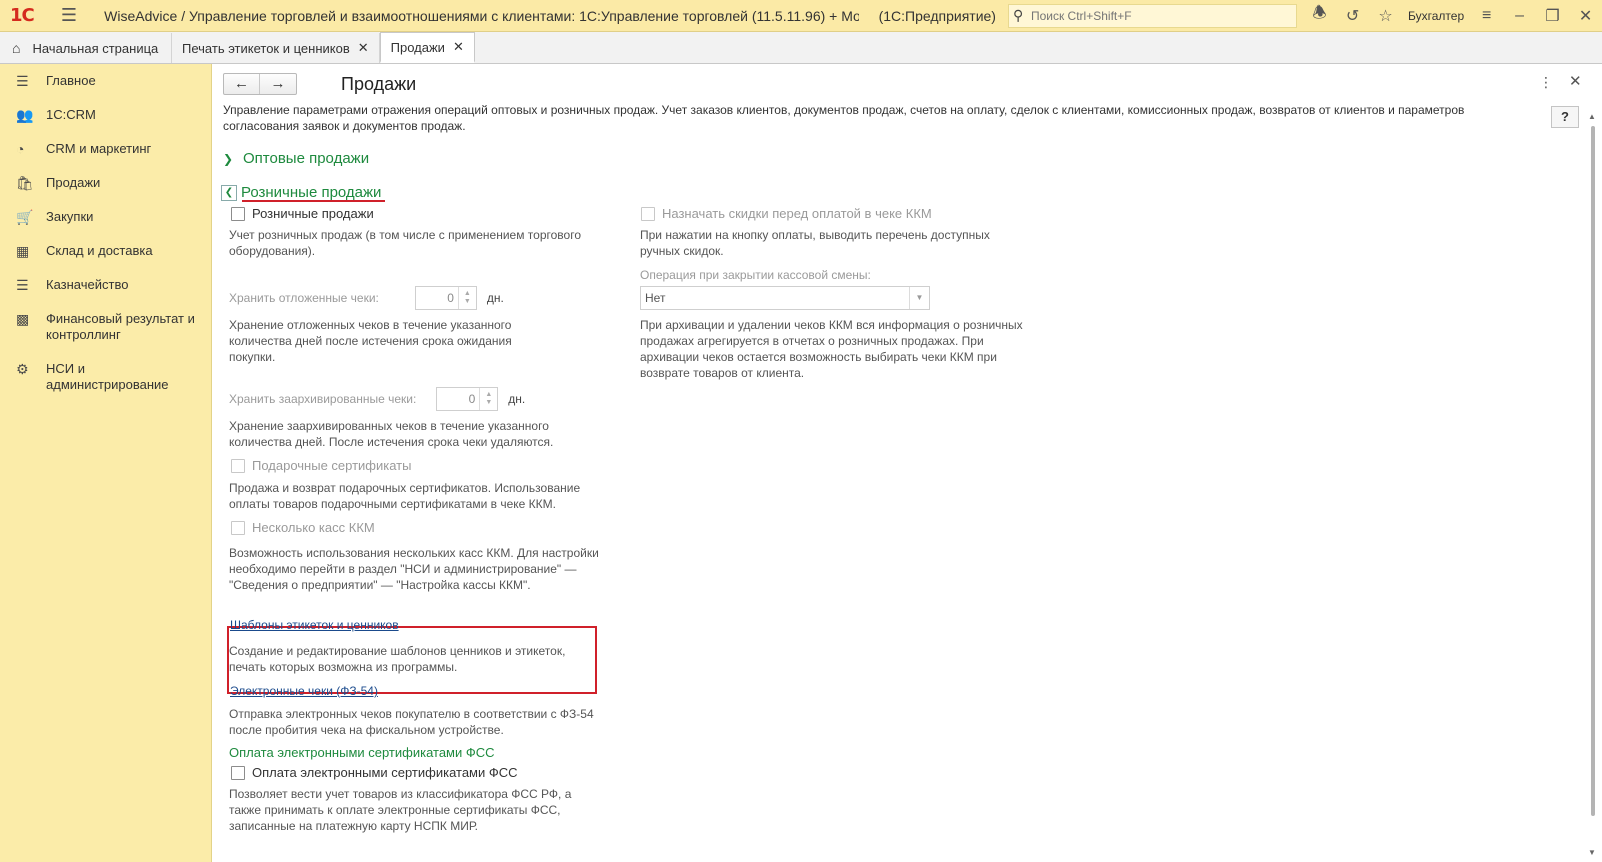  What do you see at coordinates (25, 217) in the screenshot?
I see `cart-icon: 🛒` at bounding box center [25, 217].